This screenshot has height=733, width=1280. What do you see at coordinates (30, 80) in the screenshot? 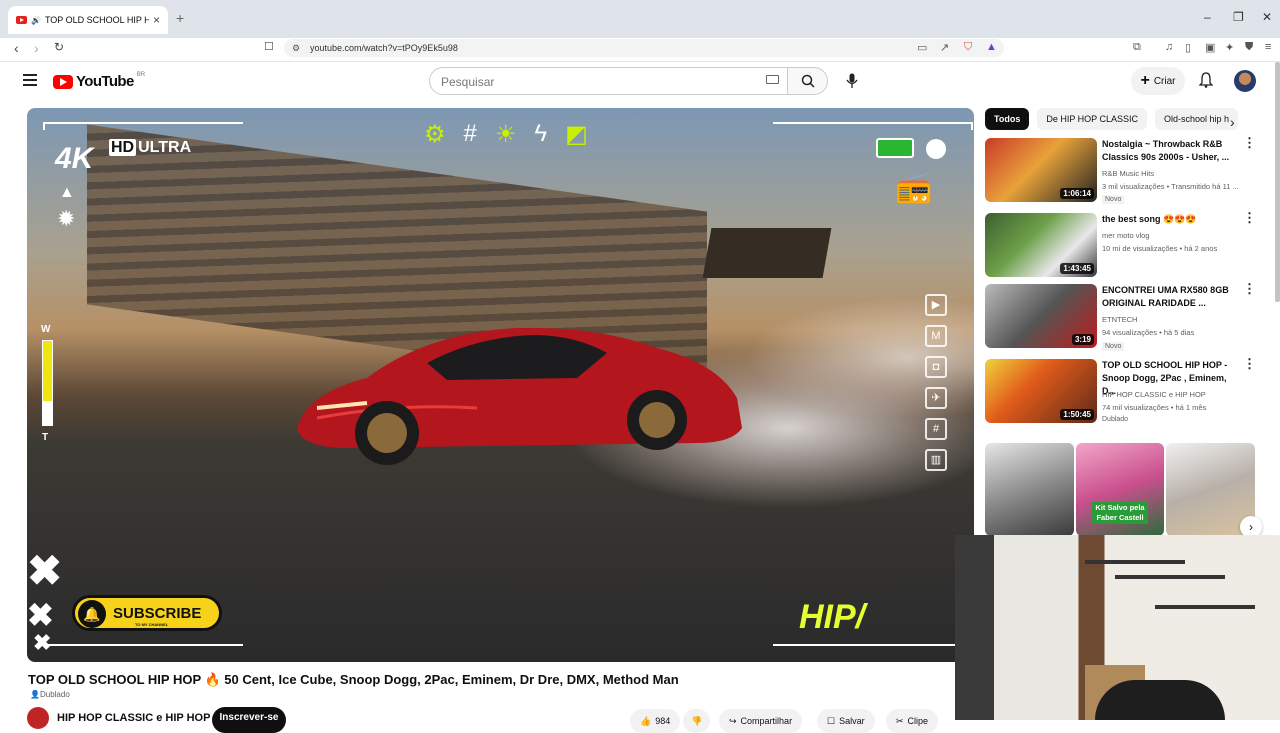
I see `hamburger-menu-icon` at bounding box center [30, 80].